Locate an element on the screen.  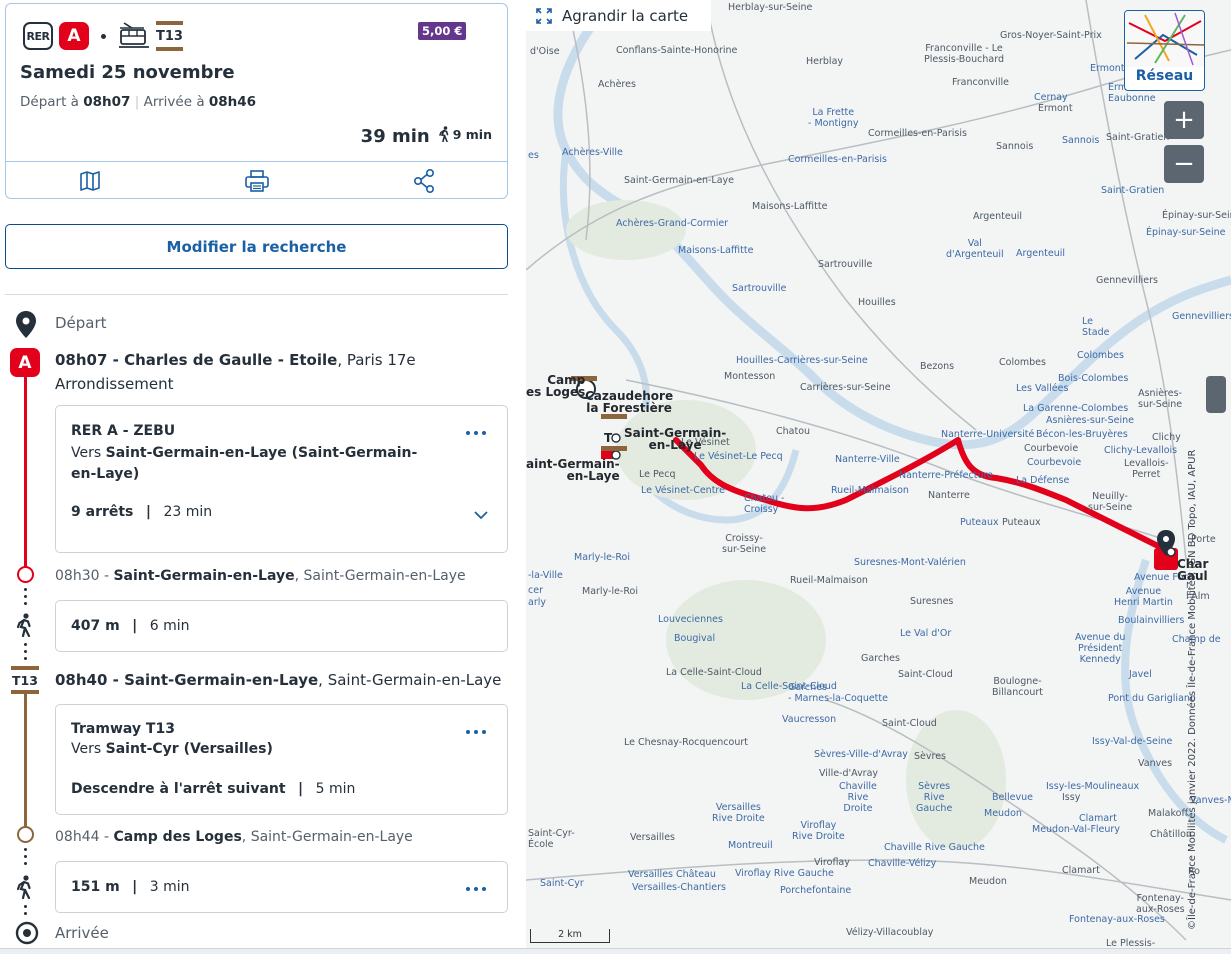
map-label: Herblay-sur-Seine is located at coordinates (770, 7).